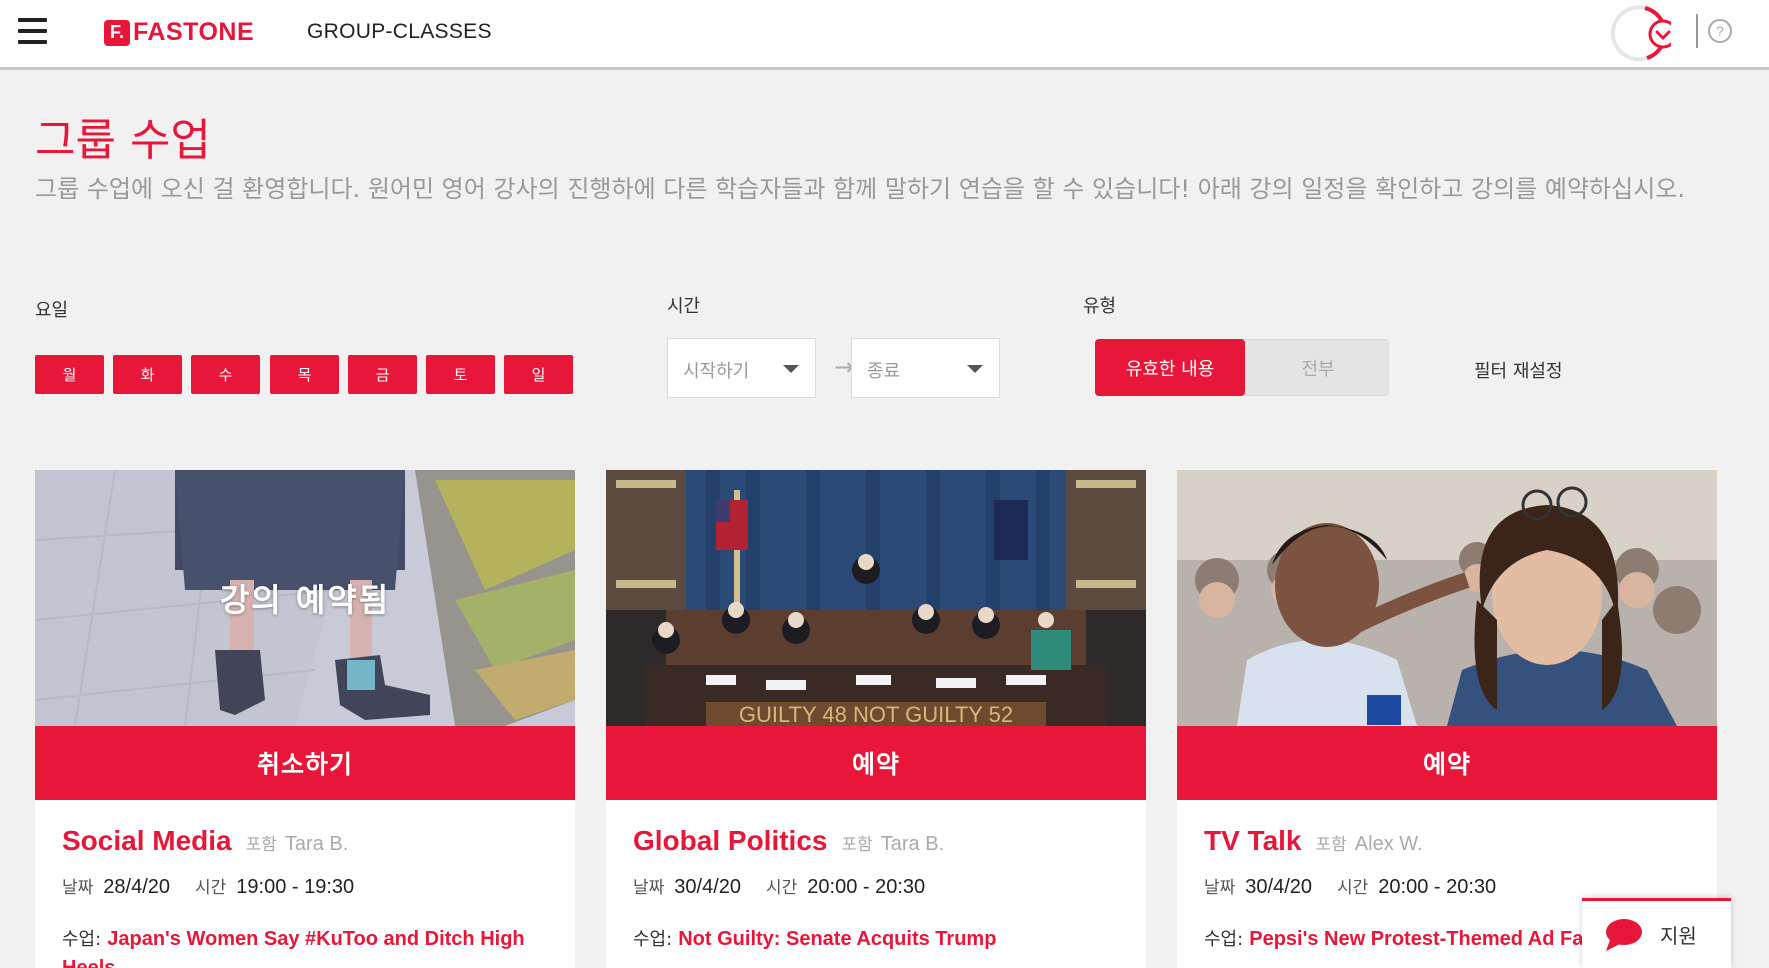 Image resolution: width=1769 pixels, height=968 pixels. What do you see at coordinates (1624, 934) in the screenshot?
I see `chat-bubble-icon` at bounding box center [1624, 934].